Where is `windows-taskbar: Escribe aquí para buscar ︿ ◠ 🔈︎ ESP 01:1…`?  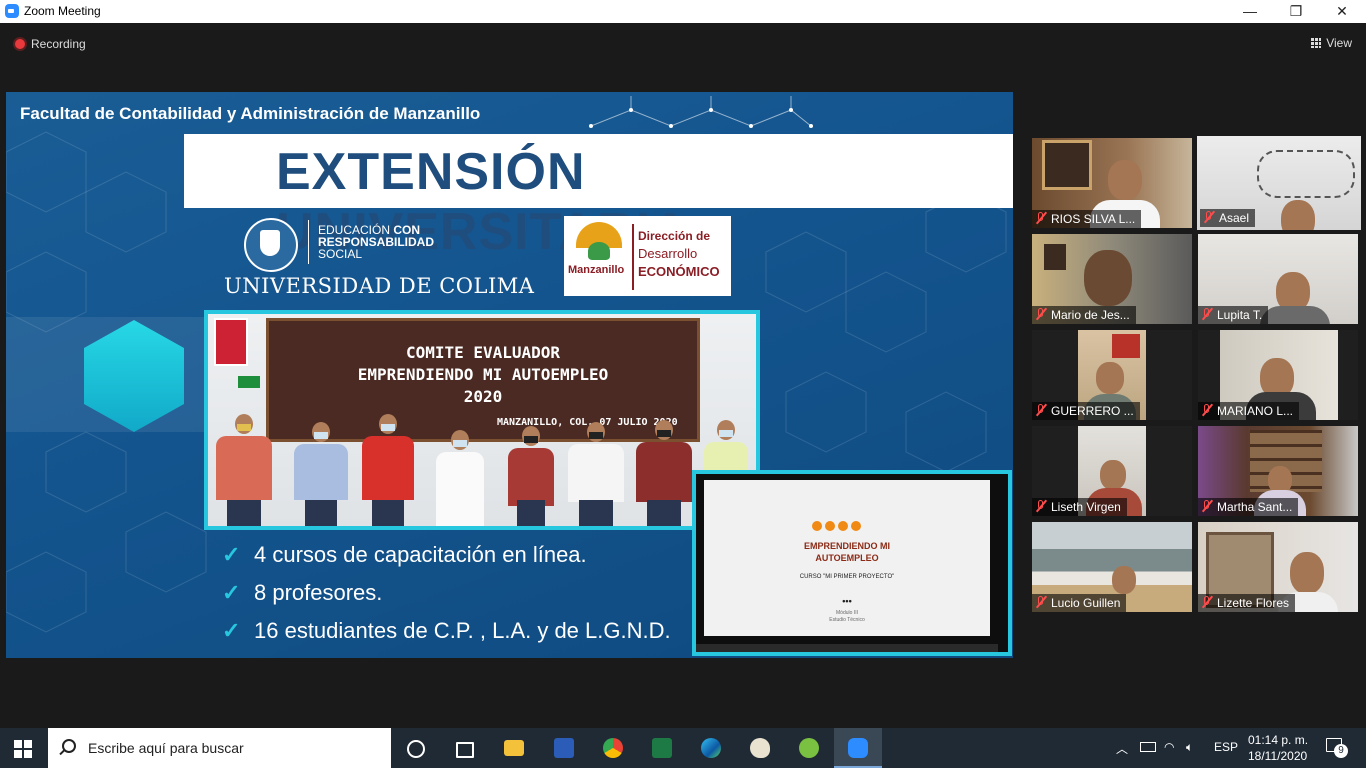 windows-taskbar: Escribe aquí para buscar ︿ ◠ 🔈︎ ESP 01:1… is located at coordinates (683, 748).